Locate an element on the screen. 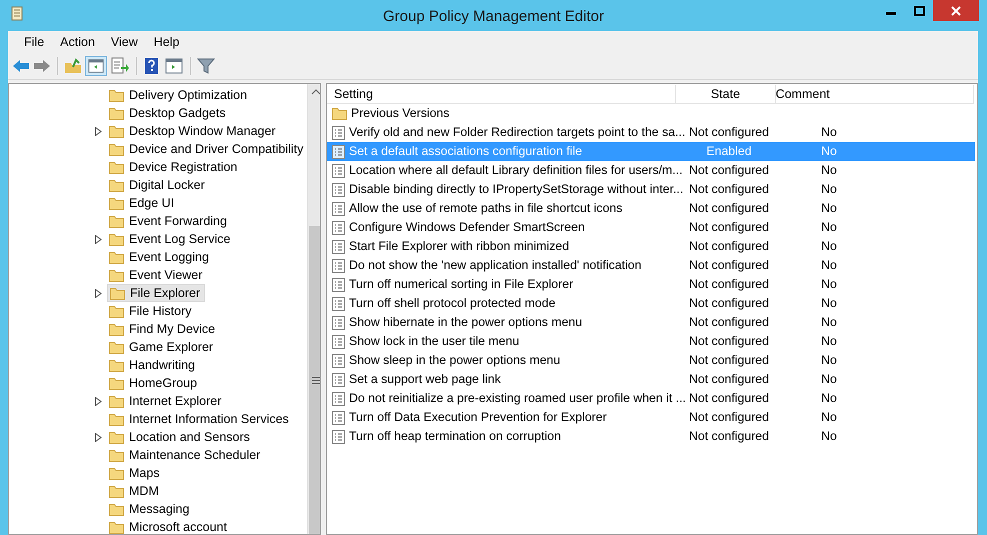 Image resolution: width=987 pixels, height=535 pixels. tree-item: Event Log Service is located at coordinates (170, 239).